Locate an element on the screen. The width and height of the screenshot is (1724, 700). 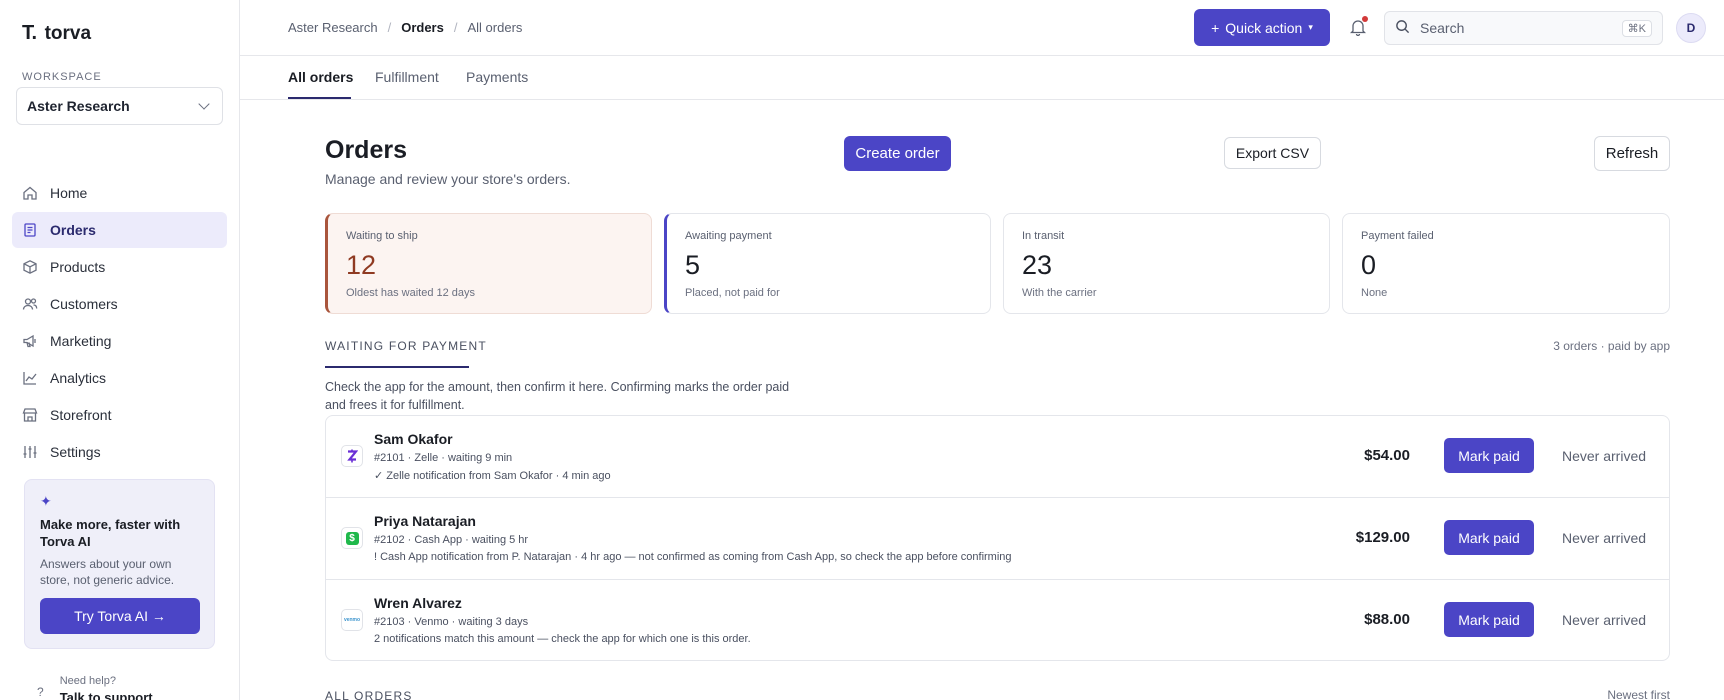
workspace-select: Aster Research is located at coordinates (119, 106).